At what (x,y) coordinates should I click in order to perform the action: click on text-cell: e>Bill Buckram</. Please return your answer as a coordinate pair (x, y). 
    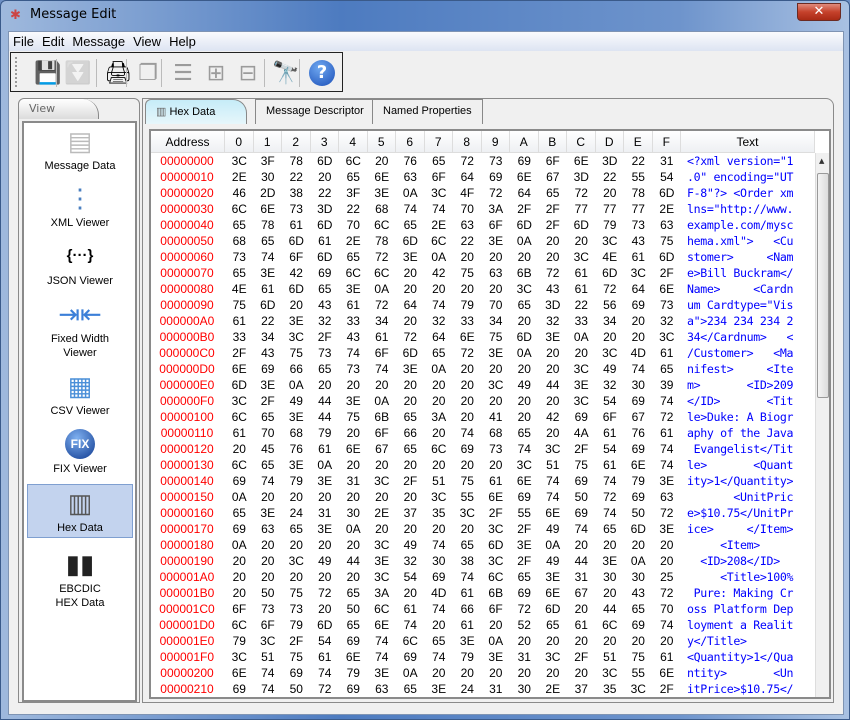
    Looking at the image, I should click on (740, 273).